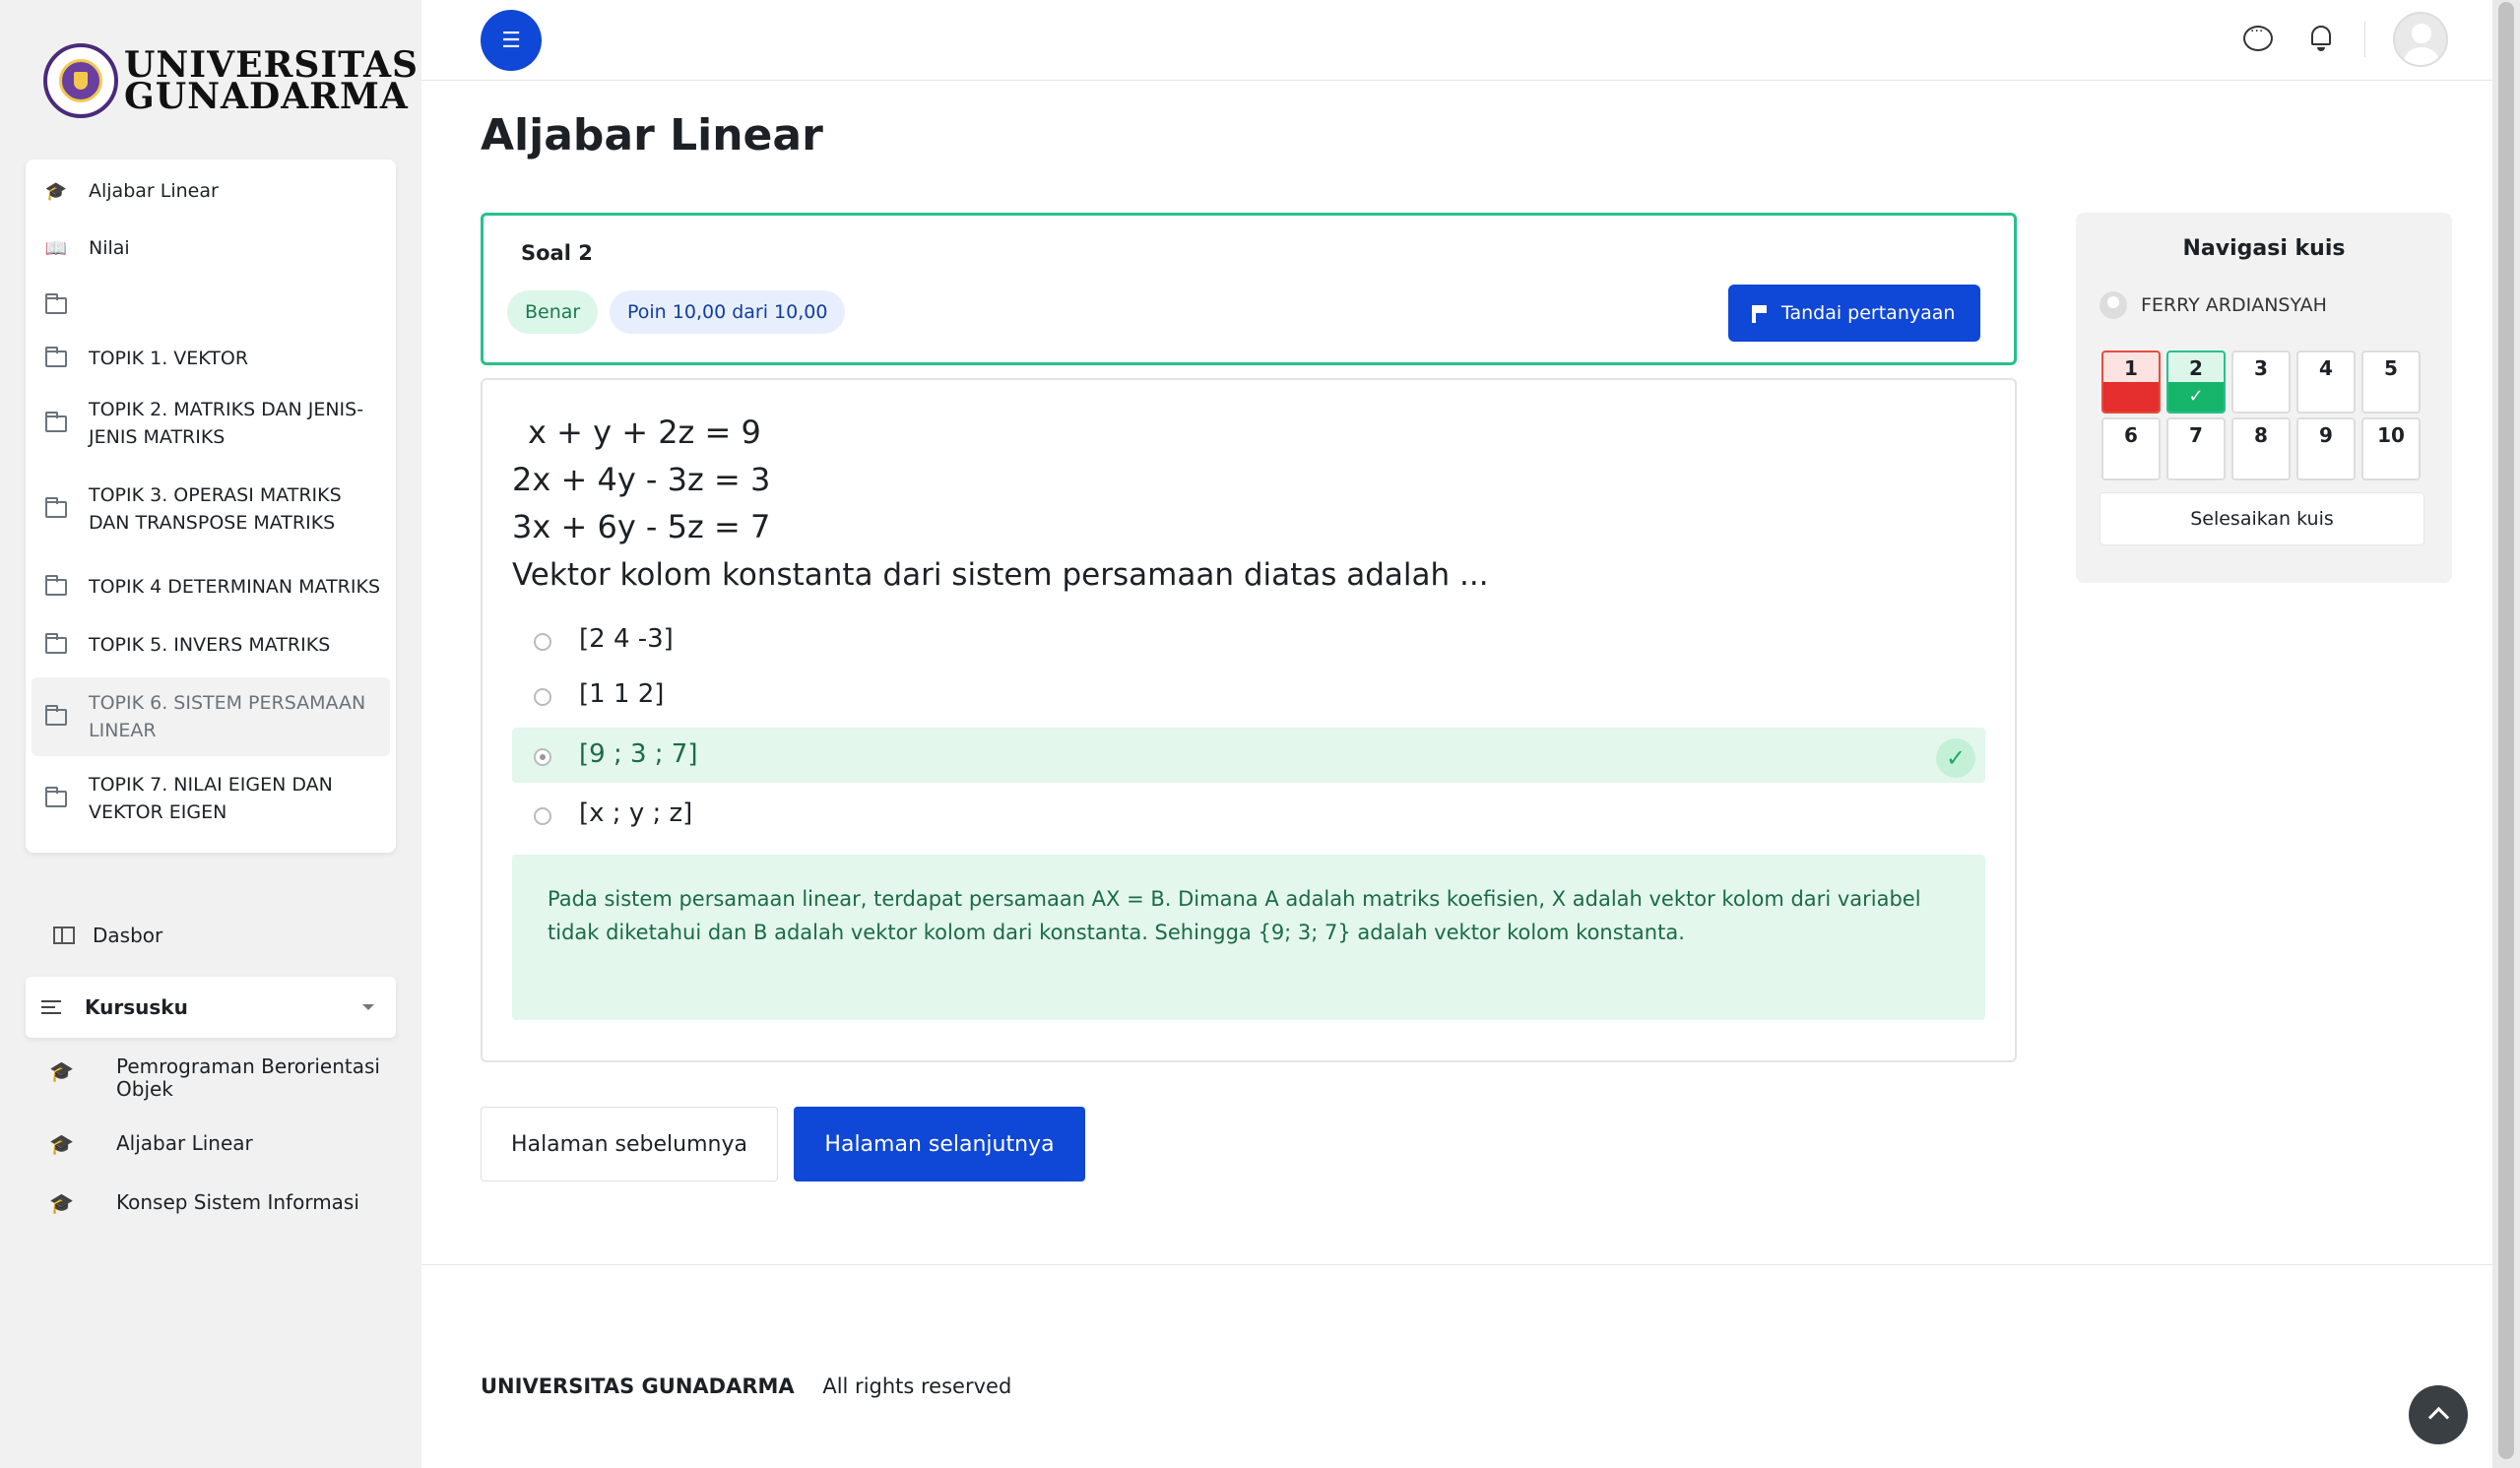 The height and width of the screenshot is (1468, 2520). I want to click on flag-question-button: Tandai pertanyaan, so click(1854, 314).